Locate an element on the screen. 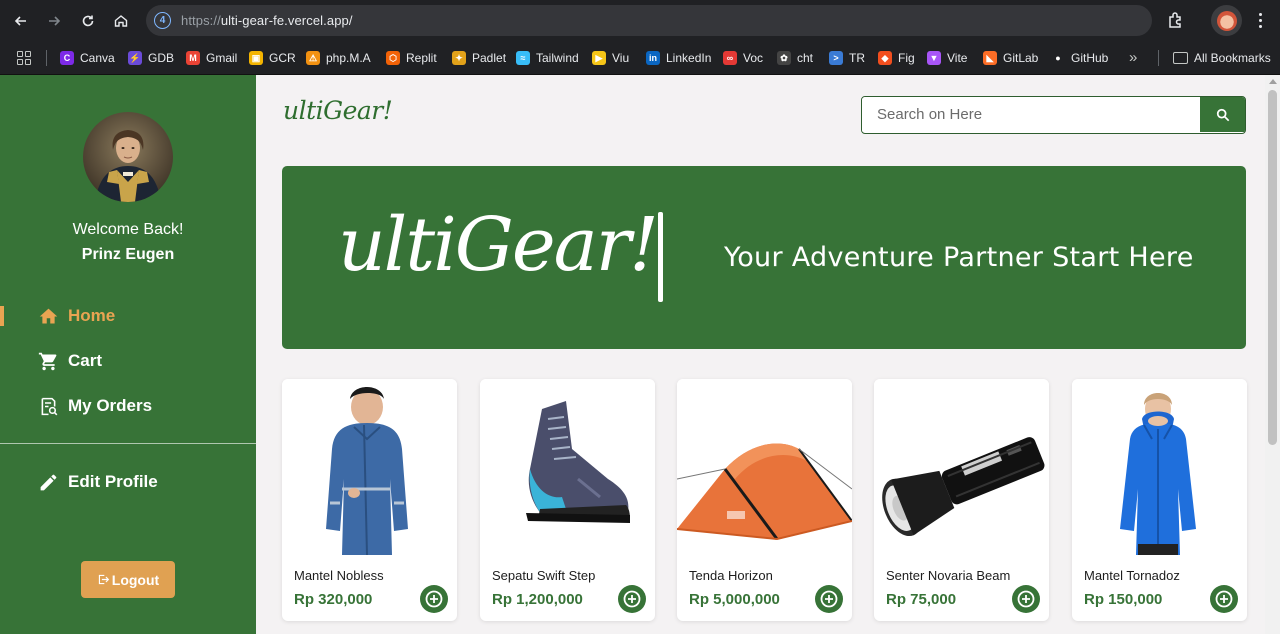 This screenshot has height=634, width=1280. product-name: Tenda Horizon is located at coordinates (731, 575).